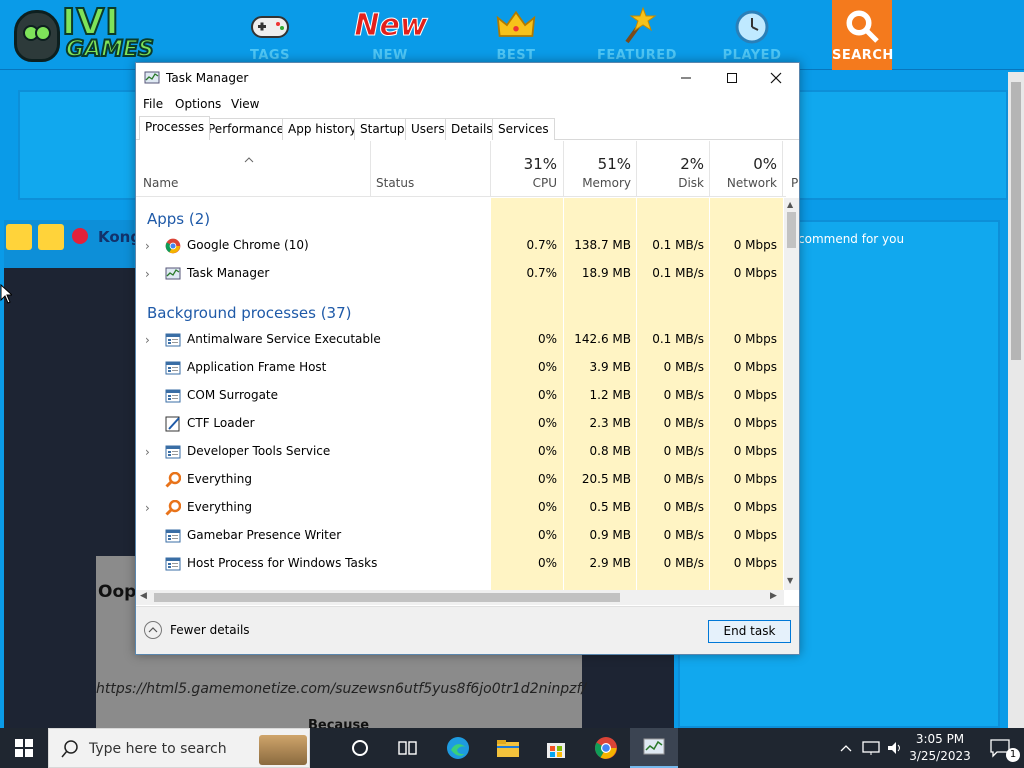 This screenshot has height=768, width=1024. Describe the element at coordinates (253, 169) in the screenshot. I see `column-name: Name` at that location.